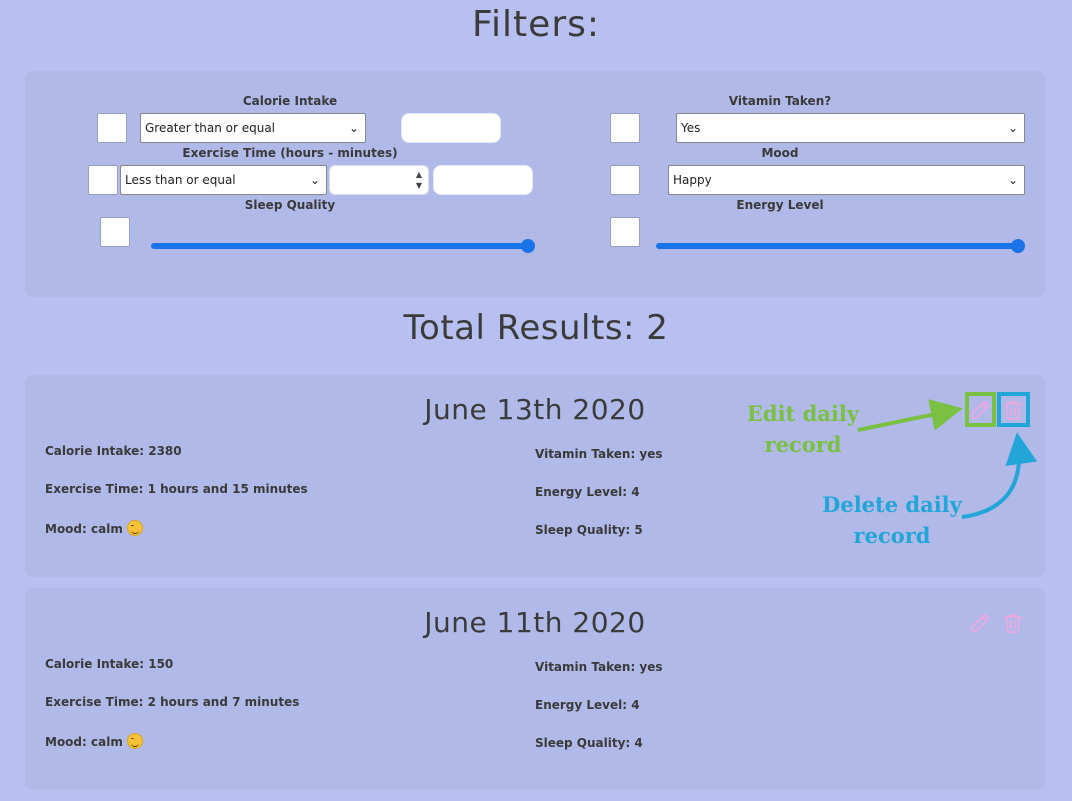 The image size is (1072, 801). What do you see at coordinates (999, 475) in the screenshot?
I see `delete-arrow` at bounding box center [999, 475].